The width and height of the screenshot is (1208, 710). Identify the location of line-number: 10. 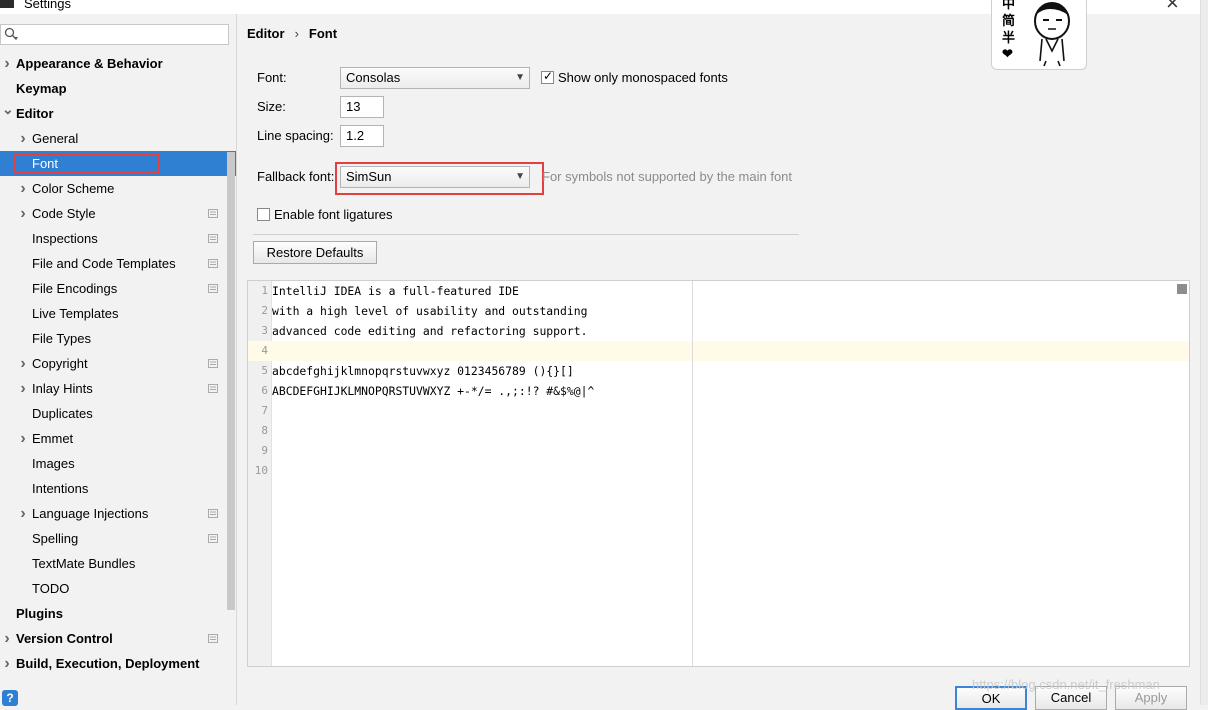
(261, 470).